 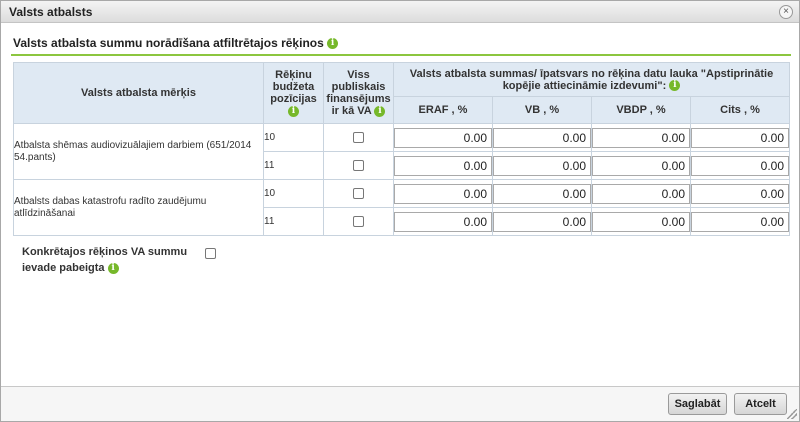 I want to click on header-purpose: Valsts atbalsta mērķis, so click(x=138, y=93).